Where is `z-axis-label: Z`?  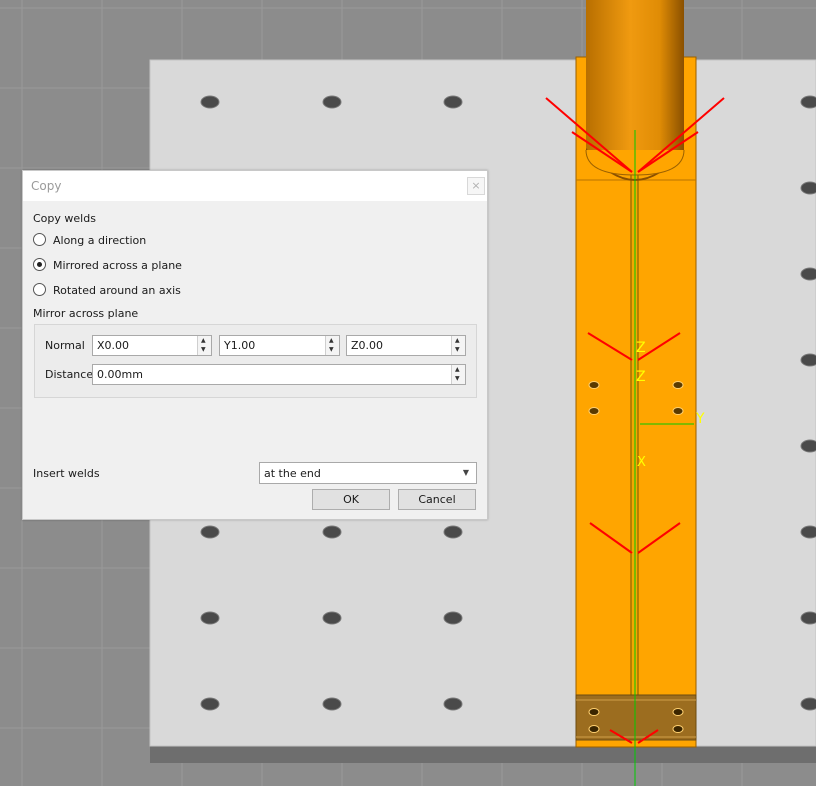 z-axis-label: Z is located at coordinates (641, 348).